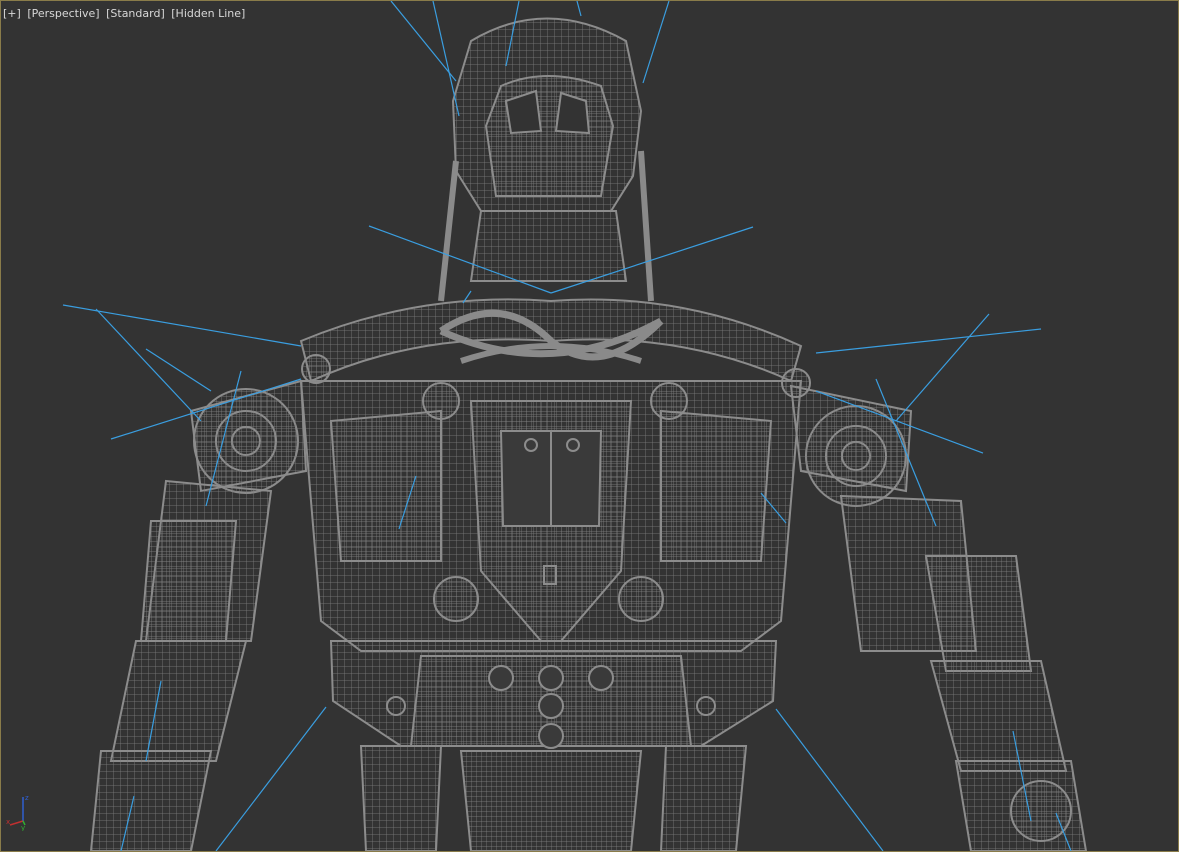 This screenshot has width=1179, height=852. I want to click on robot-right-arm, so click(934, 609).